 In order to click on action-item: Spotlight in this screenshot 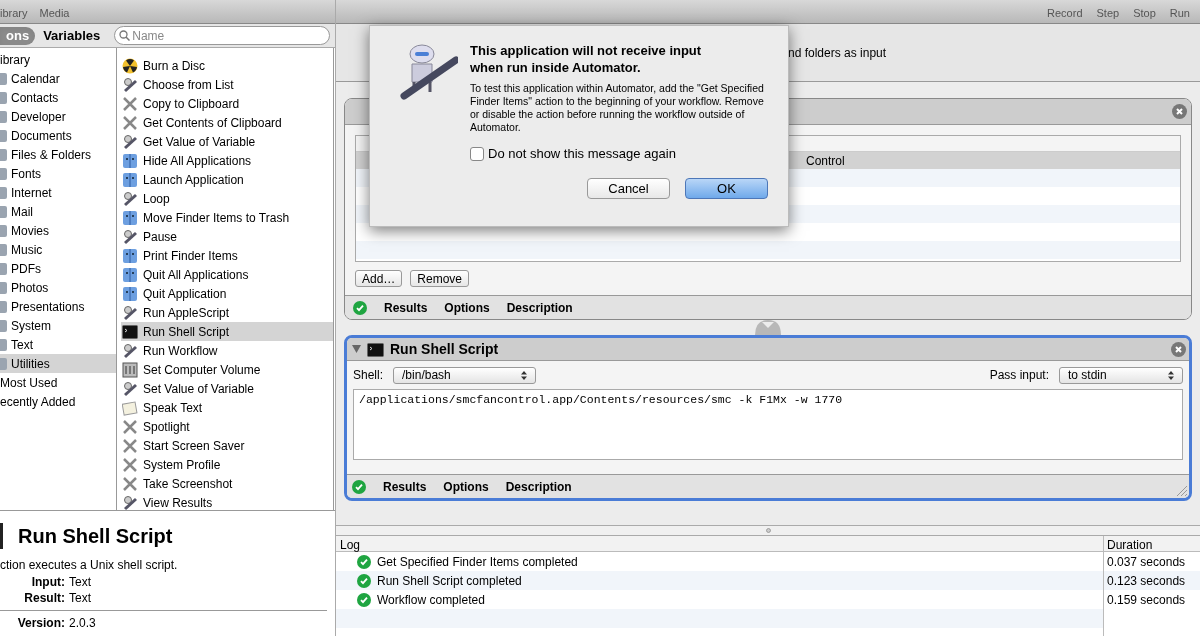, I will do `click(227, 426)`.